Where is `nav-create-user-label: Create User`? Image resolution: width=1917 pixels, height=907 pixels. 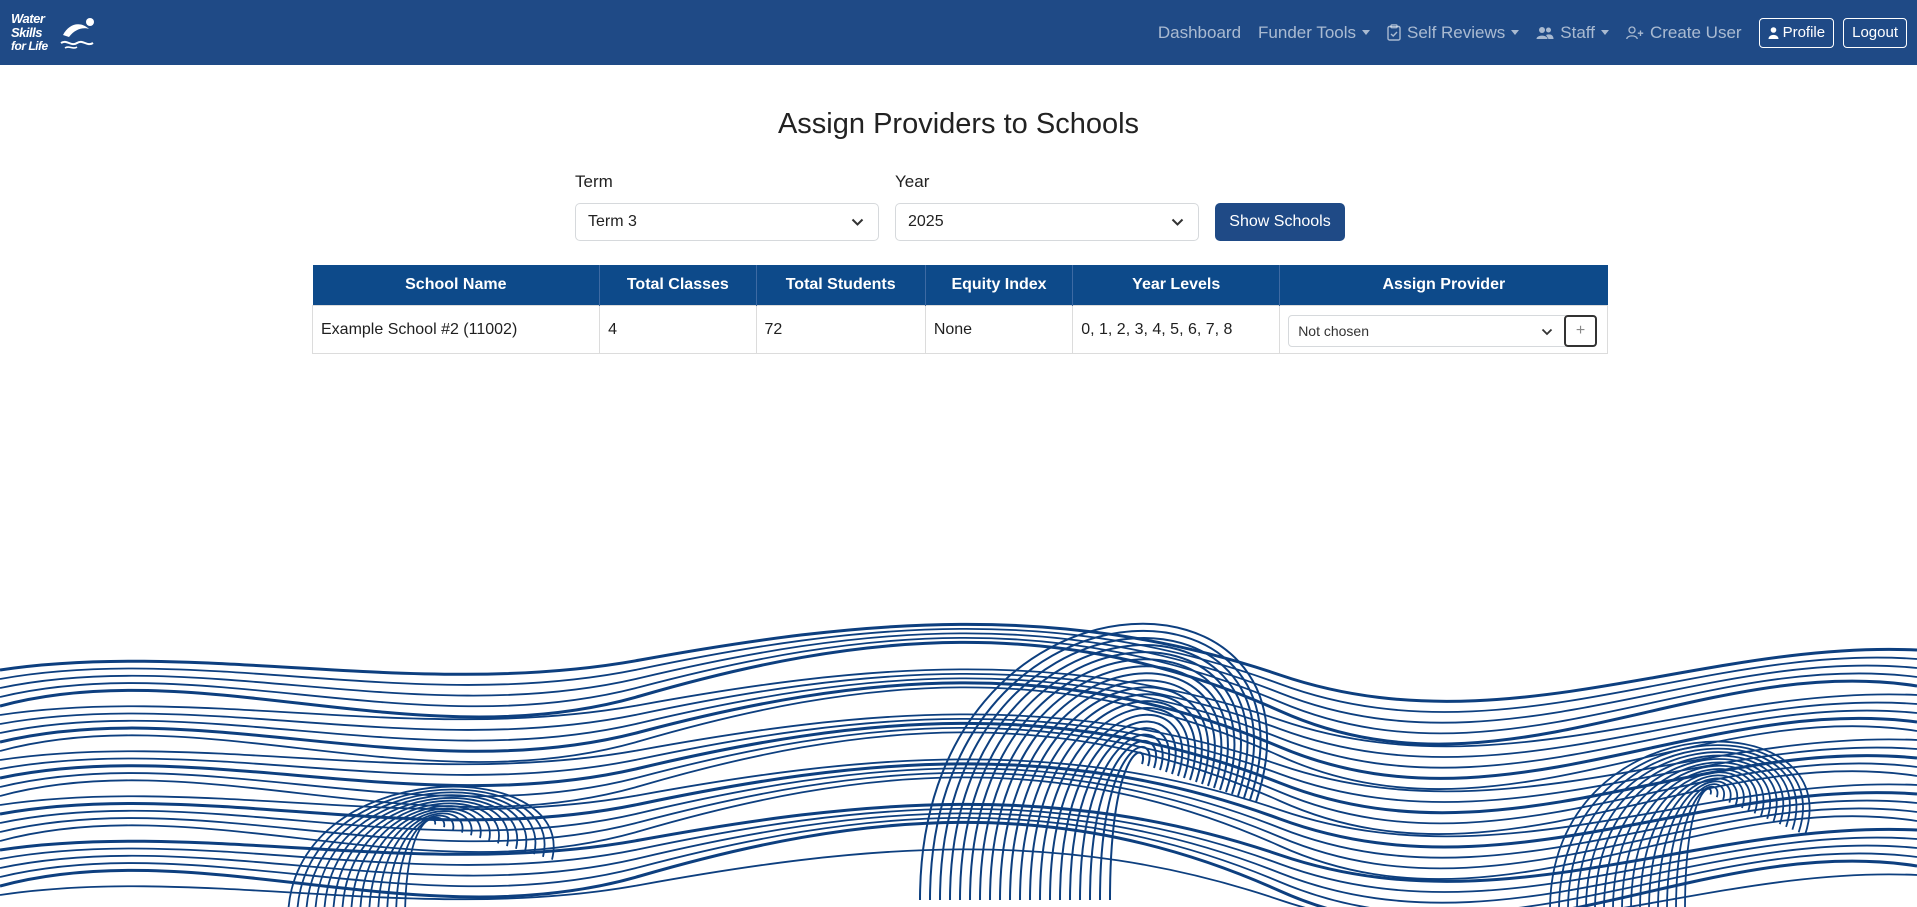
nav-create-user-label: Create User is located at coordinates (1695, 32).